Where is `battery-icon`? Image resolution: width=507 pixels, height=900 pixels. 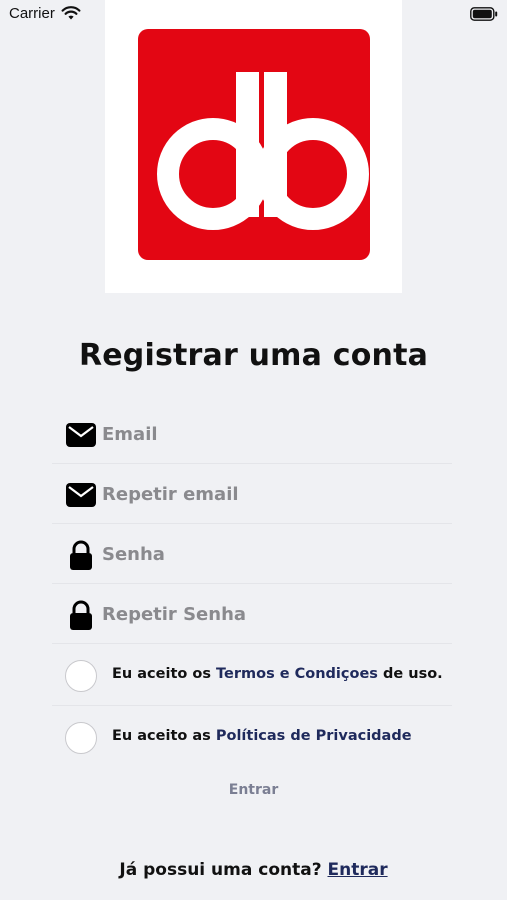
battery-icon is located at coordinates (484, 14).